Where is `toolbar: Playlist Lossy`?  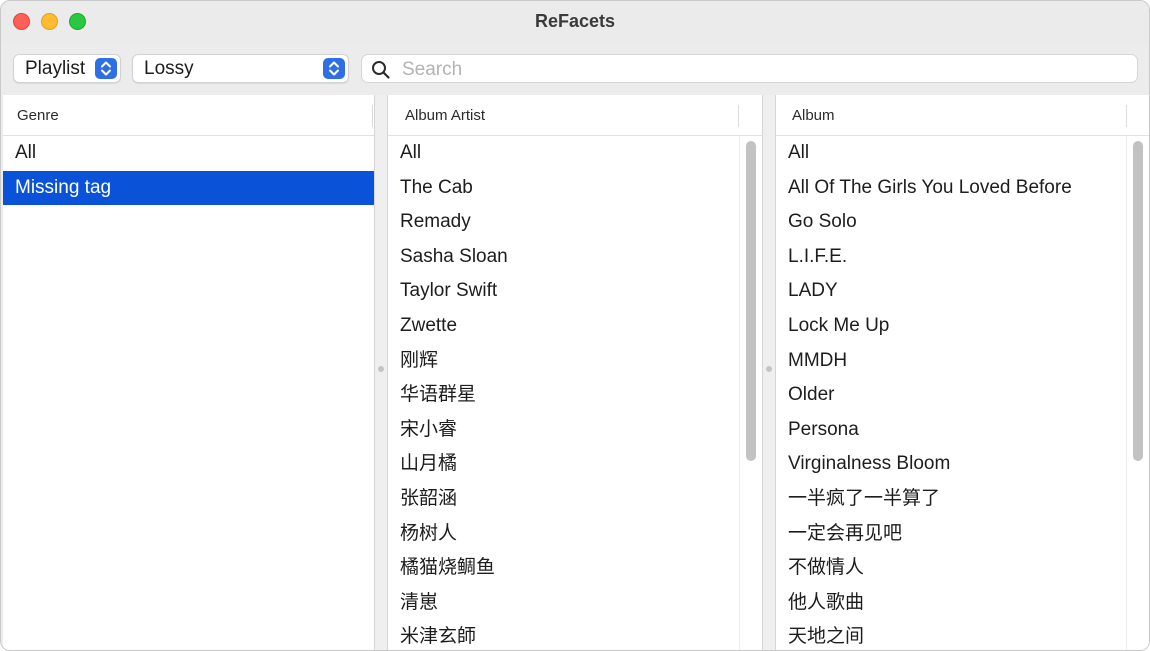 toolbar: Playlist Lossy is located at coordinates (575, 69).